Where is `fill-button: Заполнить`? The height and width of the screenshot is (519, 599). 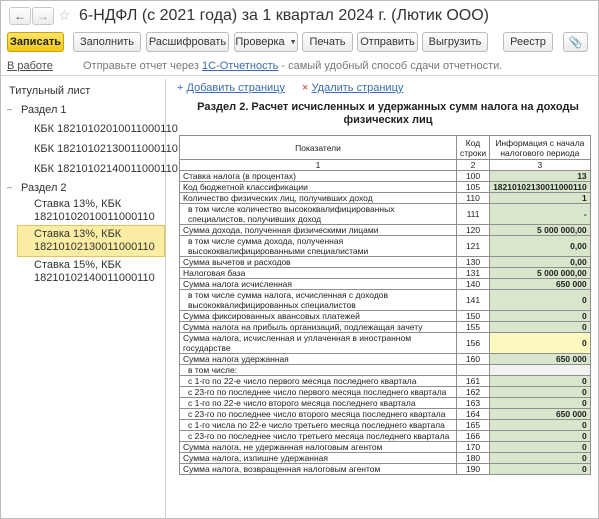 fill-button: Заполнить is located at coordinates (107, 42).